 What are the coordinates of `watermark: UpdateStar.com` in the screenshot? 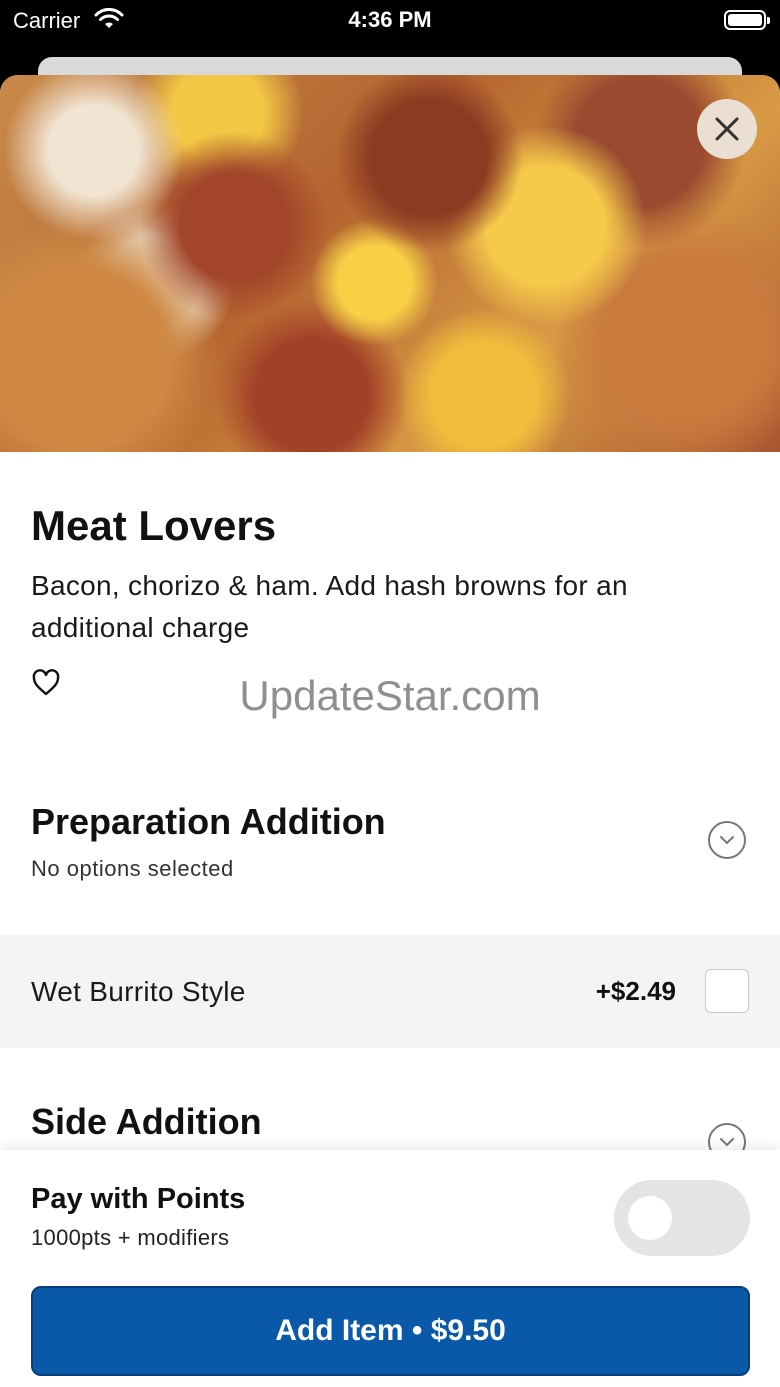 It's located at (390, 695).